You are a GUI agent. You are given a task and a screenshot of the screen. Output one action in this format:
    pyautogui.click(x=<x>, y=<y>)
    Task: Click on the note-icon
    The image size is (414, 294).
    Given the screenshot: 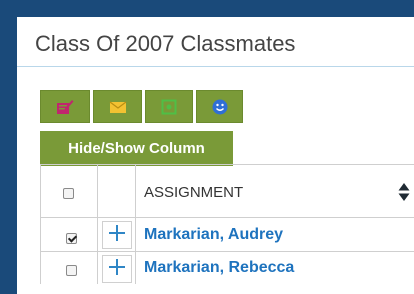 What is the action you would take?
    pyautogui.click(x=65, y=107)
    